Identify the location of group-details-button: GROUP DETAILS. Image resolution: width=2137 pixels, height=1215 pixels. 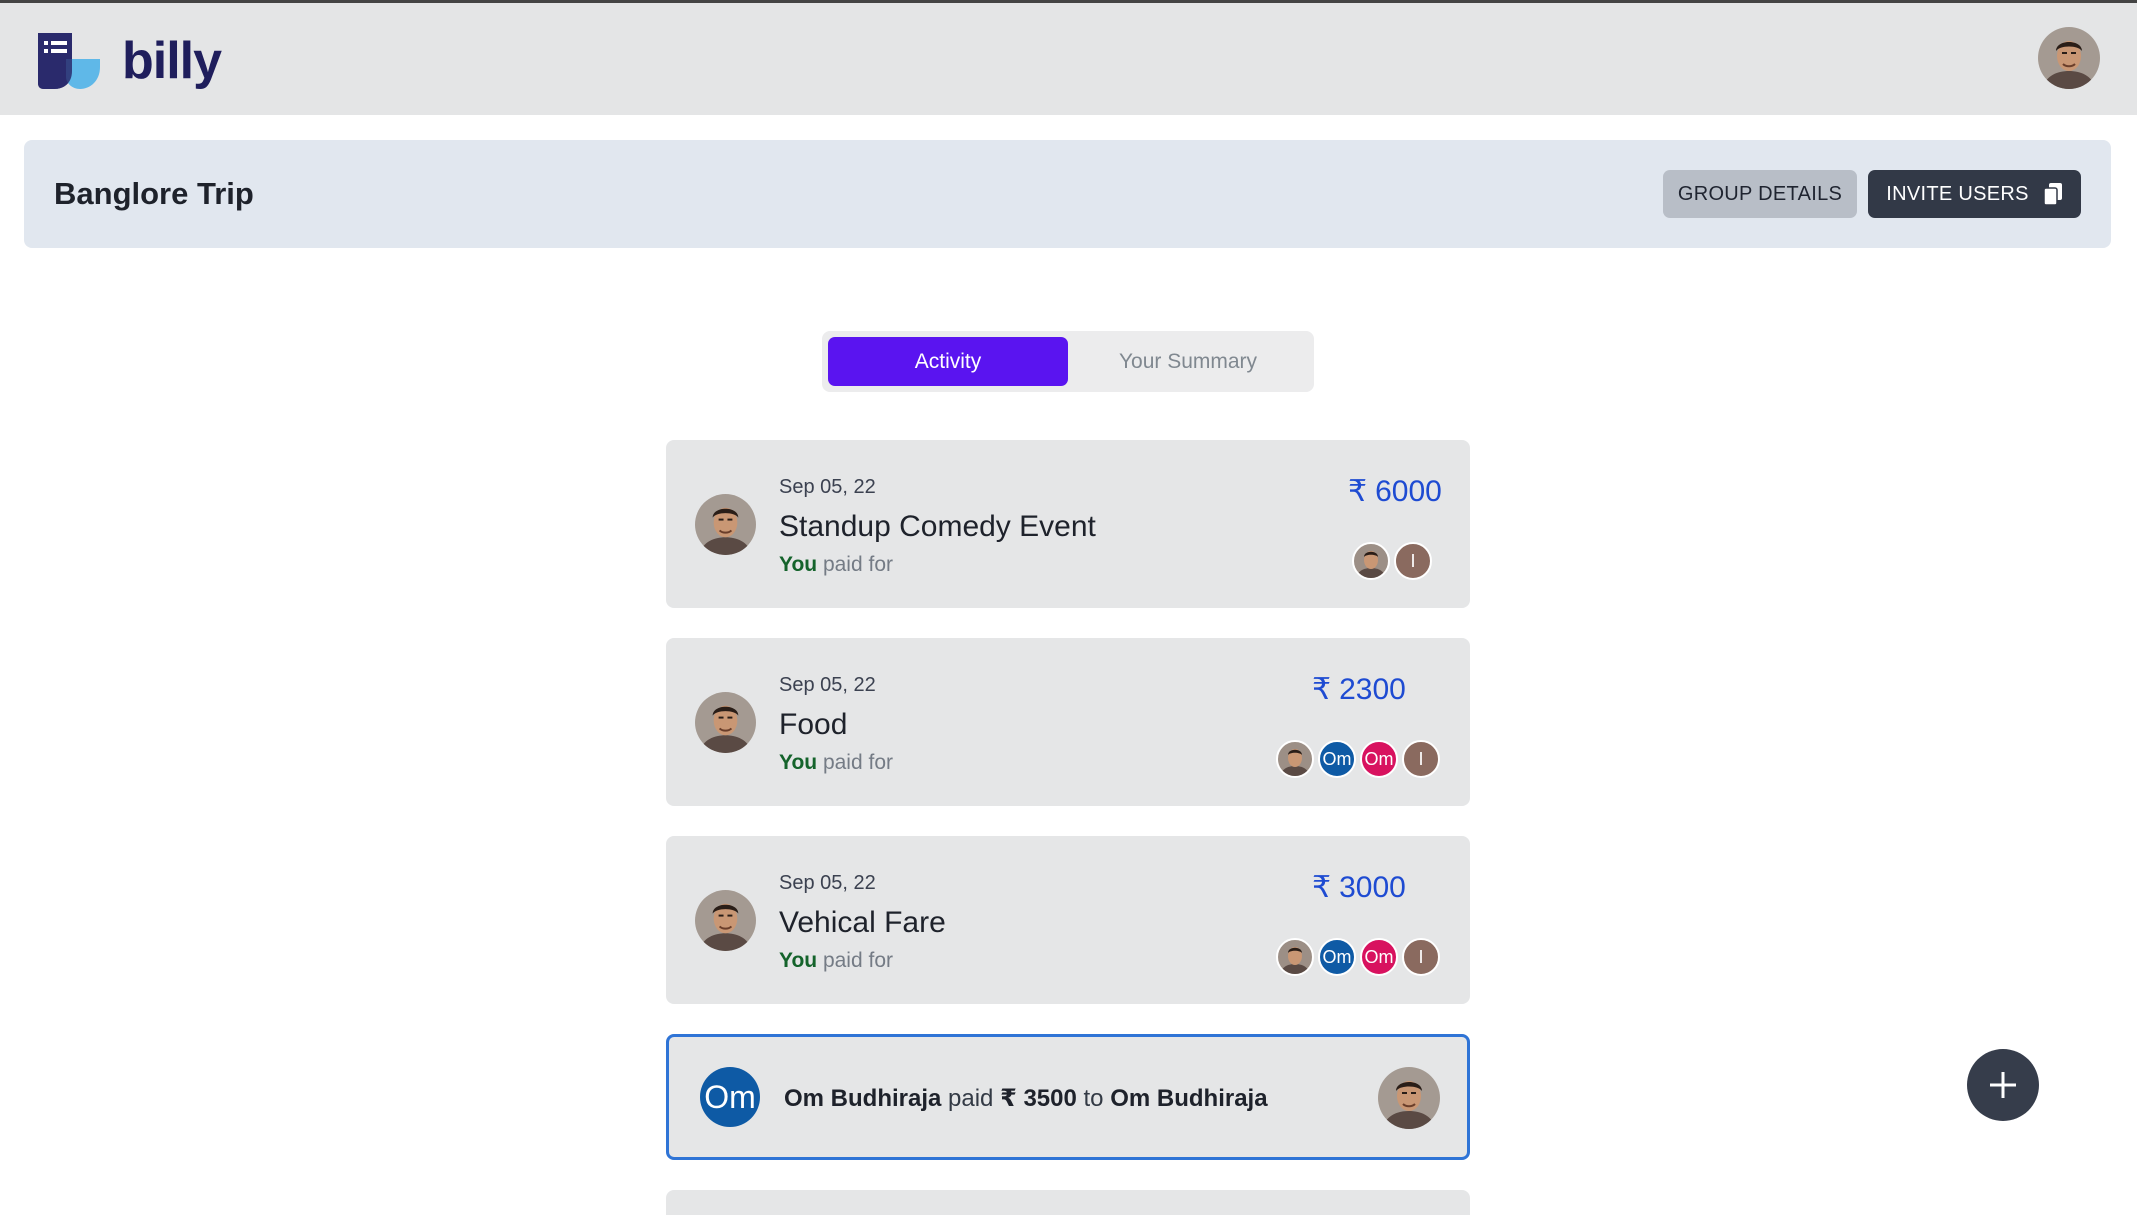
(1760, 194).